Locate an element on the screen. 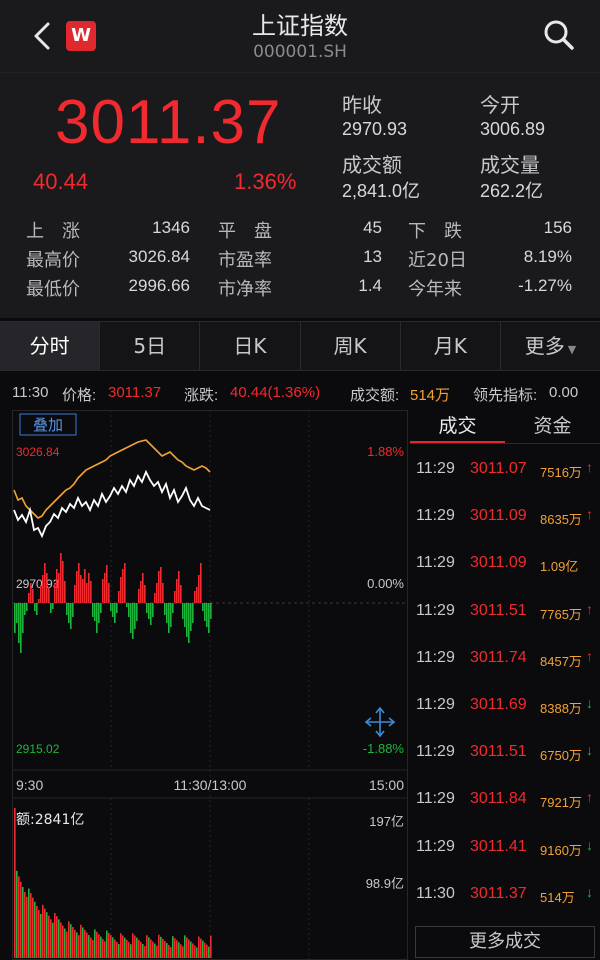 The image size is (600, 960). tab-intraday: 分时 is located at coordinates (50, 346).